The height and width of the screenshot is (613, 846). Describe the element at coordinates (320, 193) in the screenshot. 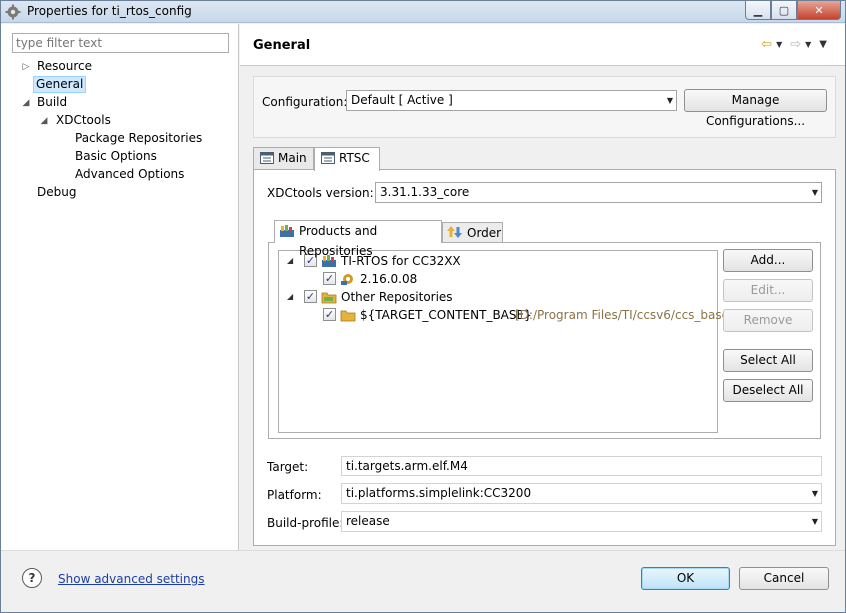

I see `xdctools-version-label: XDCtools version:` at that location.